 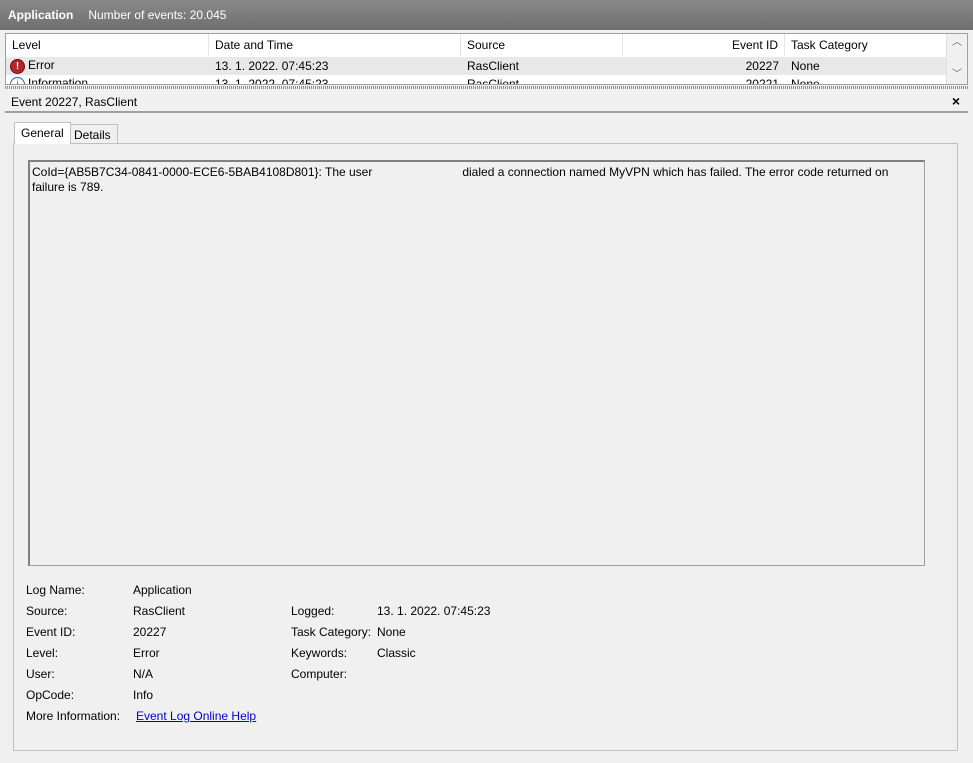 What do you see at coordinates (143, 695) in the screenshot?
I see `opcode-value: Info` at bounding box center [143, 695].